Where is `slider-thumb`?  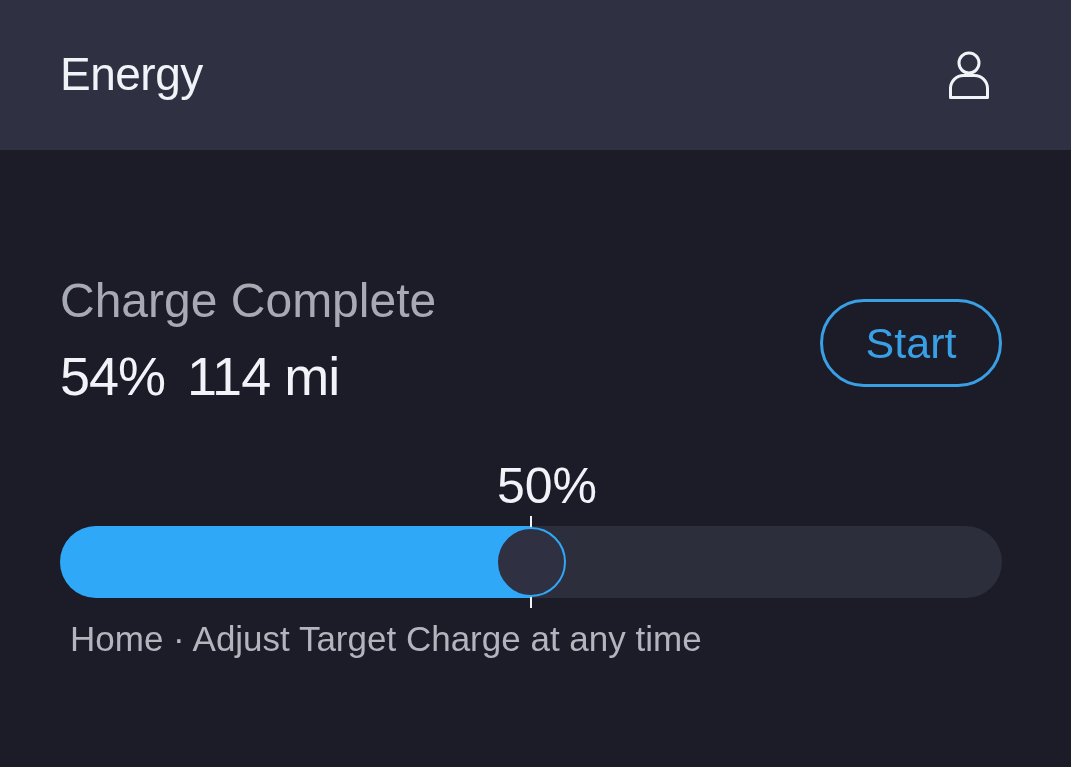
slider-thumb is located at coordinates (531, 562).